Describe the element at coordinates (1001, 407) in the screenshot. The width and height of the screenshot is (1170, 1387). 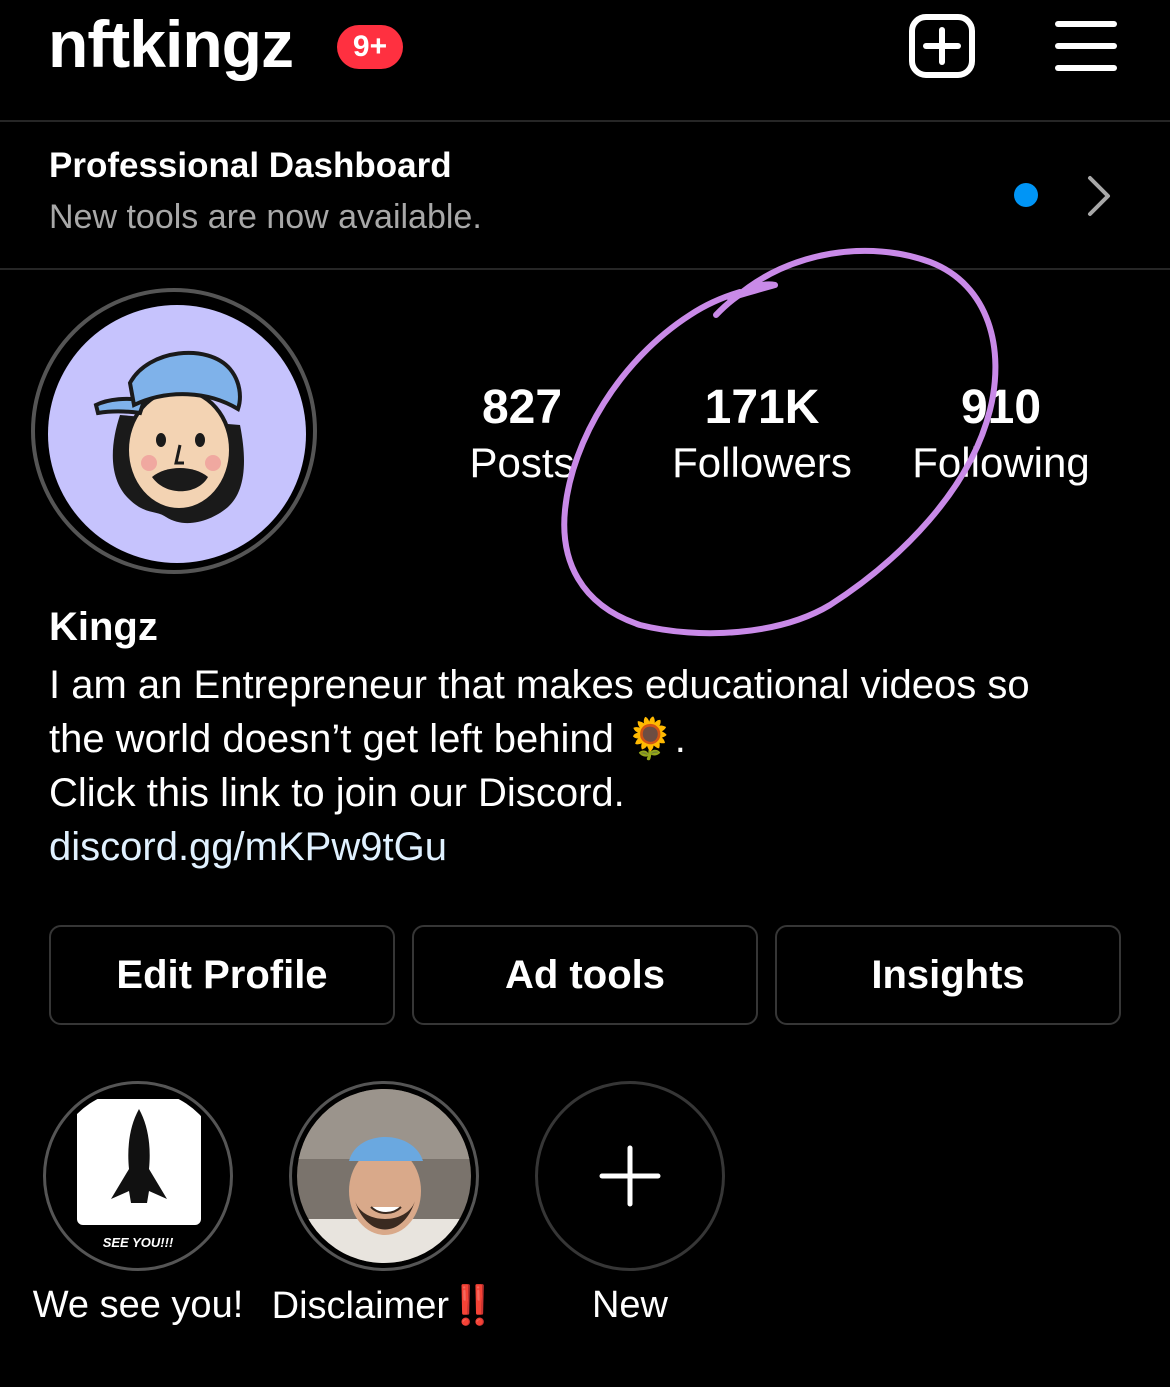
I see `stat-following-value: 910` at that location.